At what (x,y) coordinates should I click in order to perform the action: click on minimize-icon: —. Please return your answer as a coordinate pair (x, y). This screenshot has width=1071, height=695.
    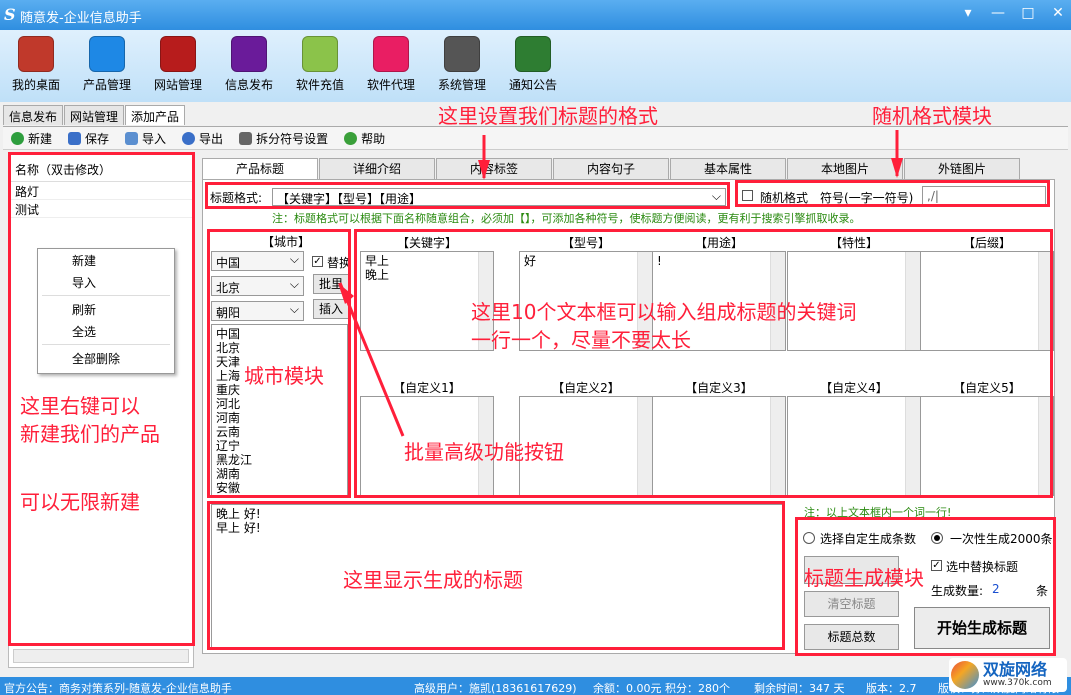
    Looking at the image, I should click on (998, 13).